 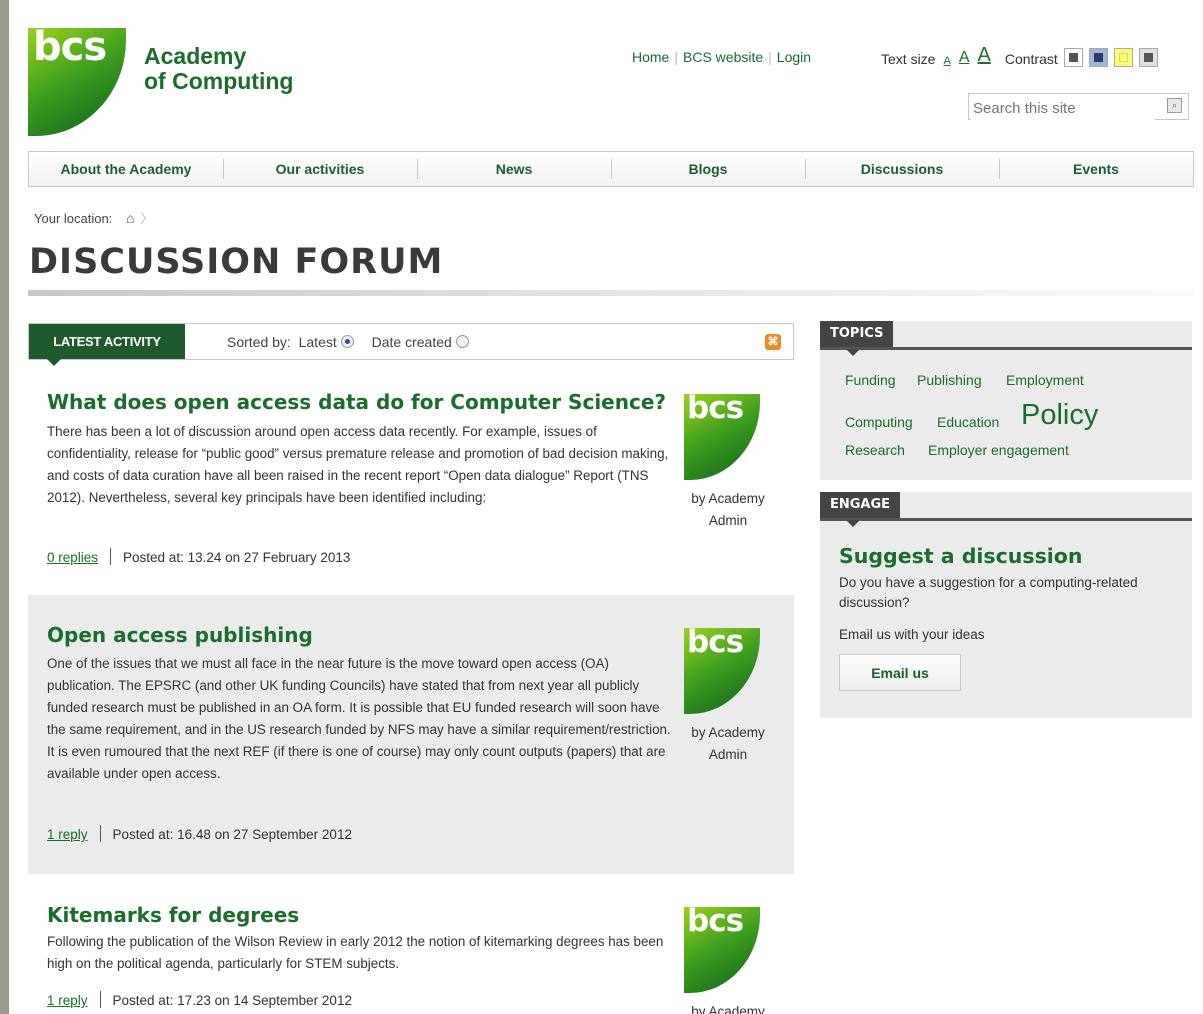 I want to click on nav-activities: Our activities, so click(x=320, y=169).